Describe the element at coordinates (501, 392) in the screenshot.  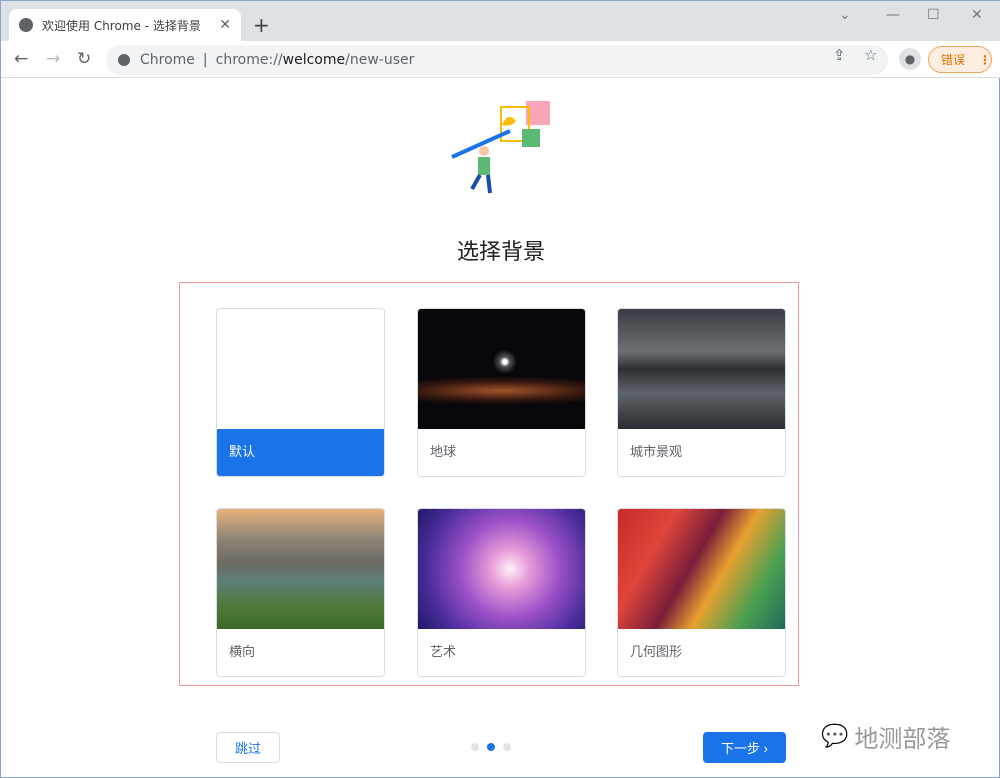
I see `background-option-earth: 地球` at that location.